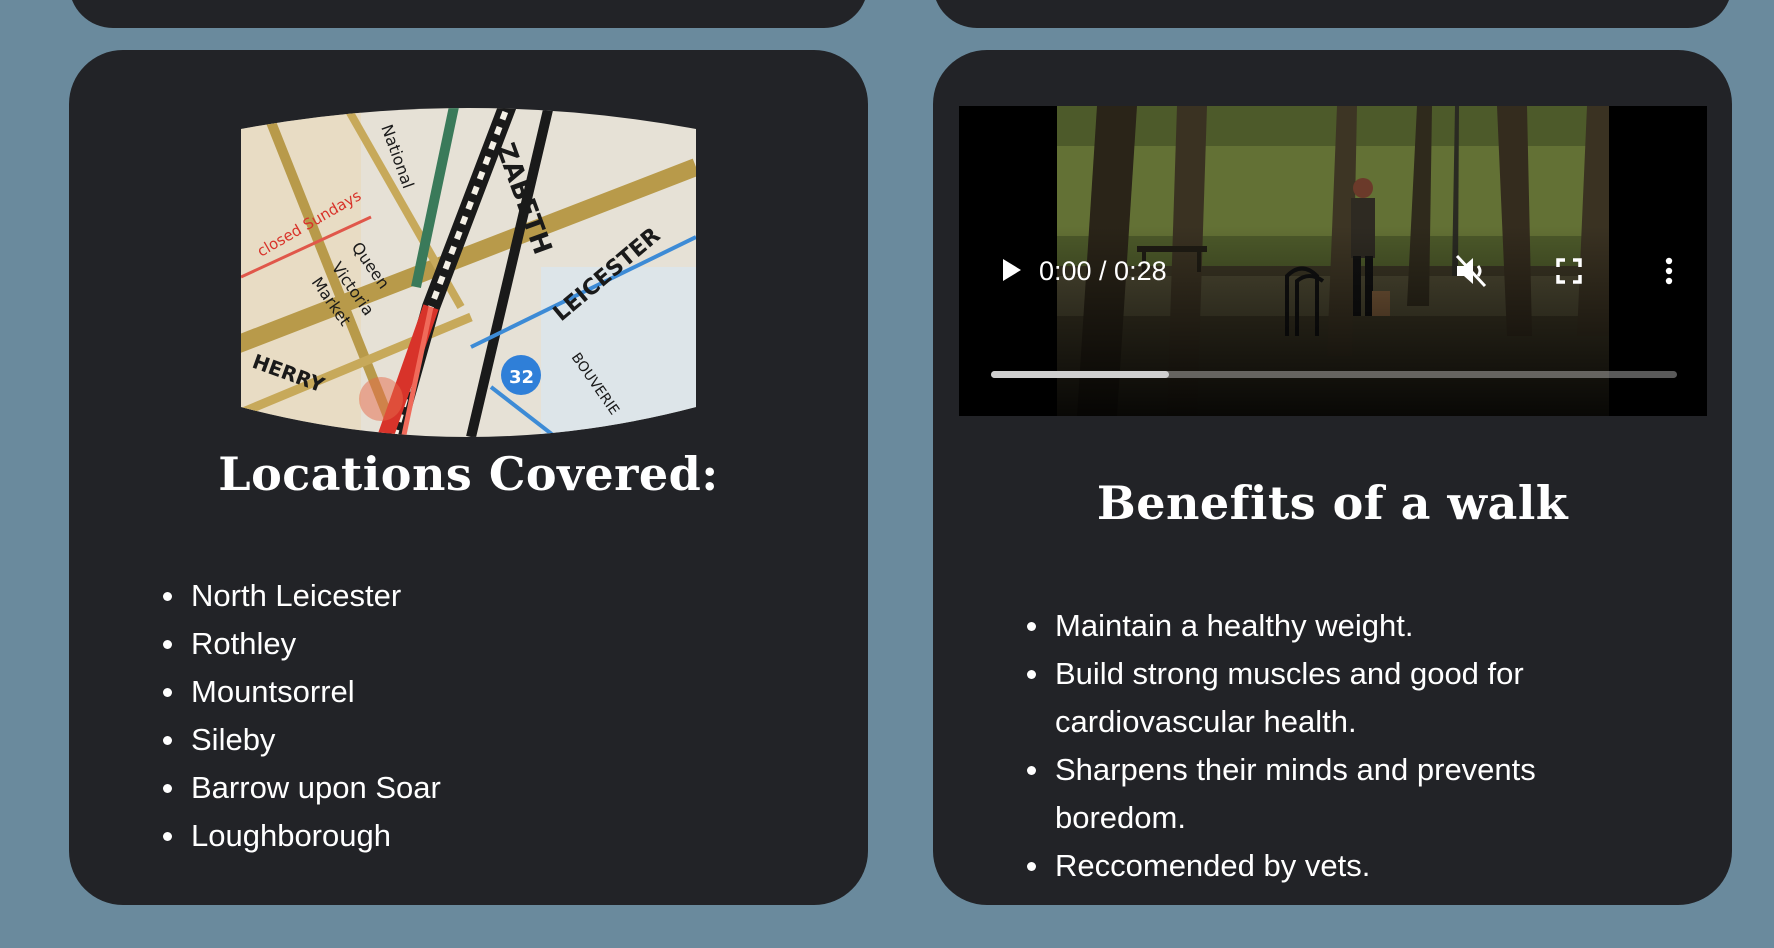 The image size is (1774, 948). Describe the element at coordinates (1569, 271) in the screenshot. I see `fullscreen-icon` at that location.